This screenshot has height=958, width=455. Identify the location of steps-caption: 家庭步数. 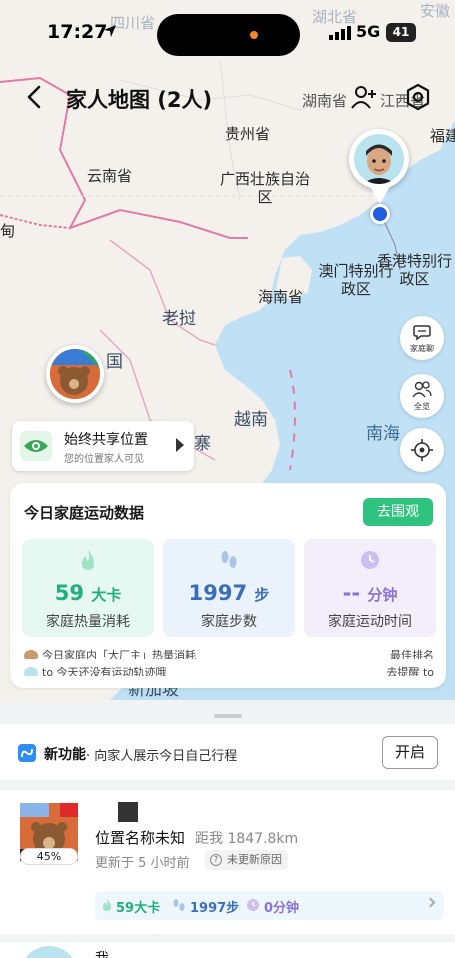
(229, 622).